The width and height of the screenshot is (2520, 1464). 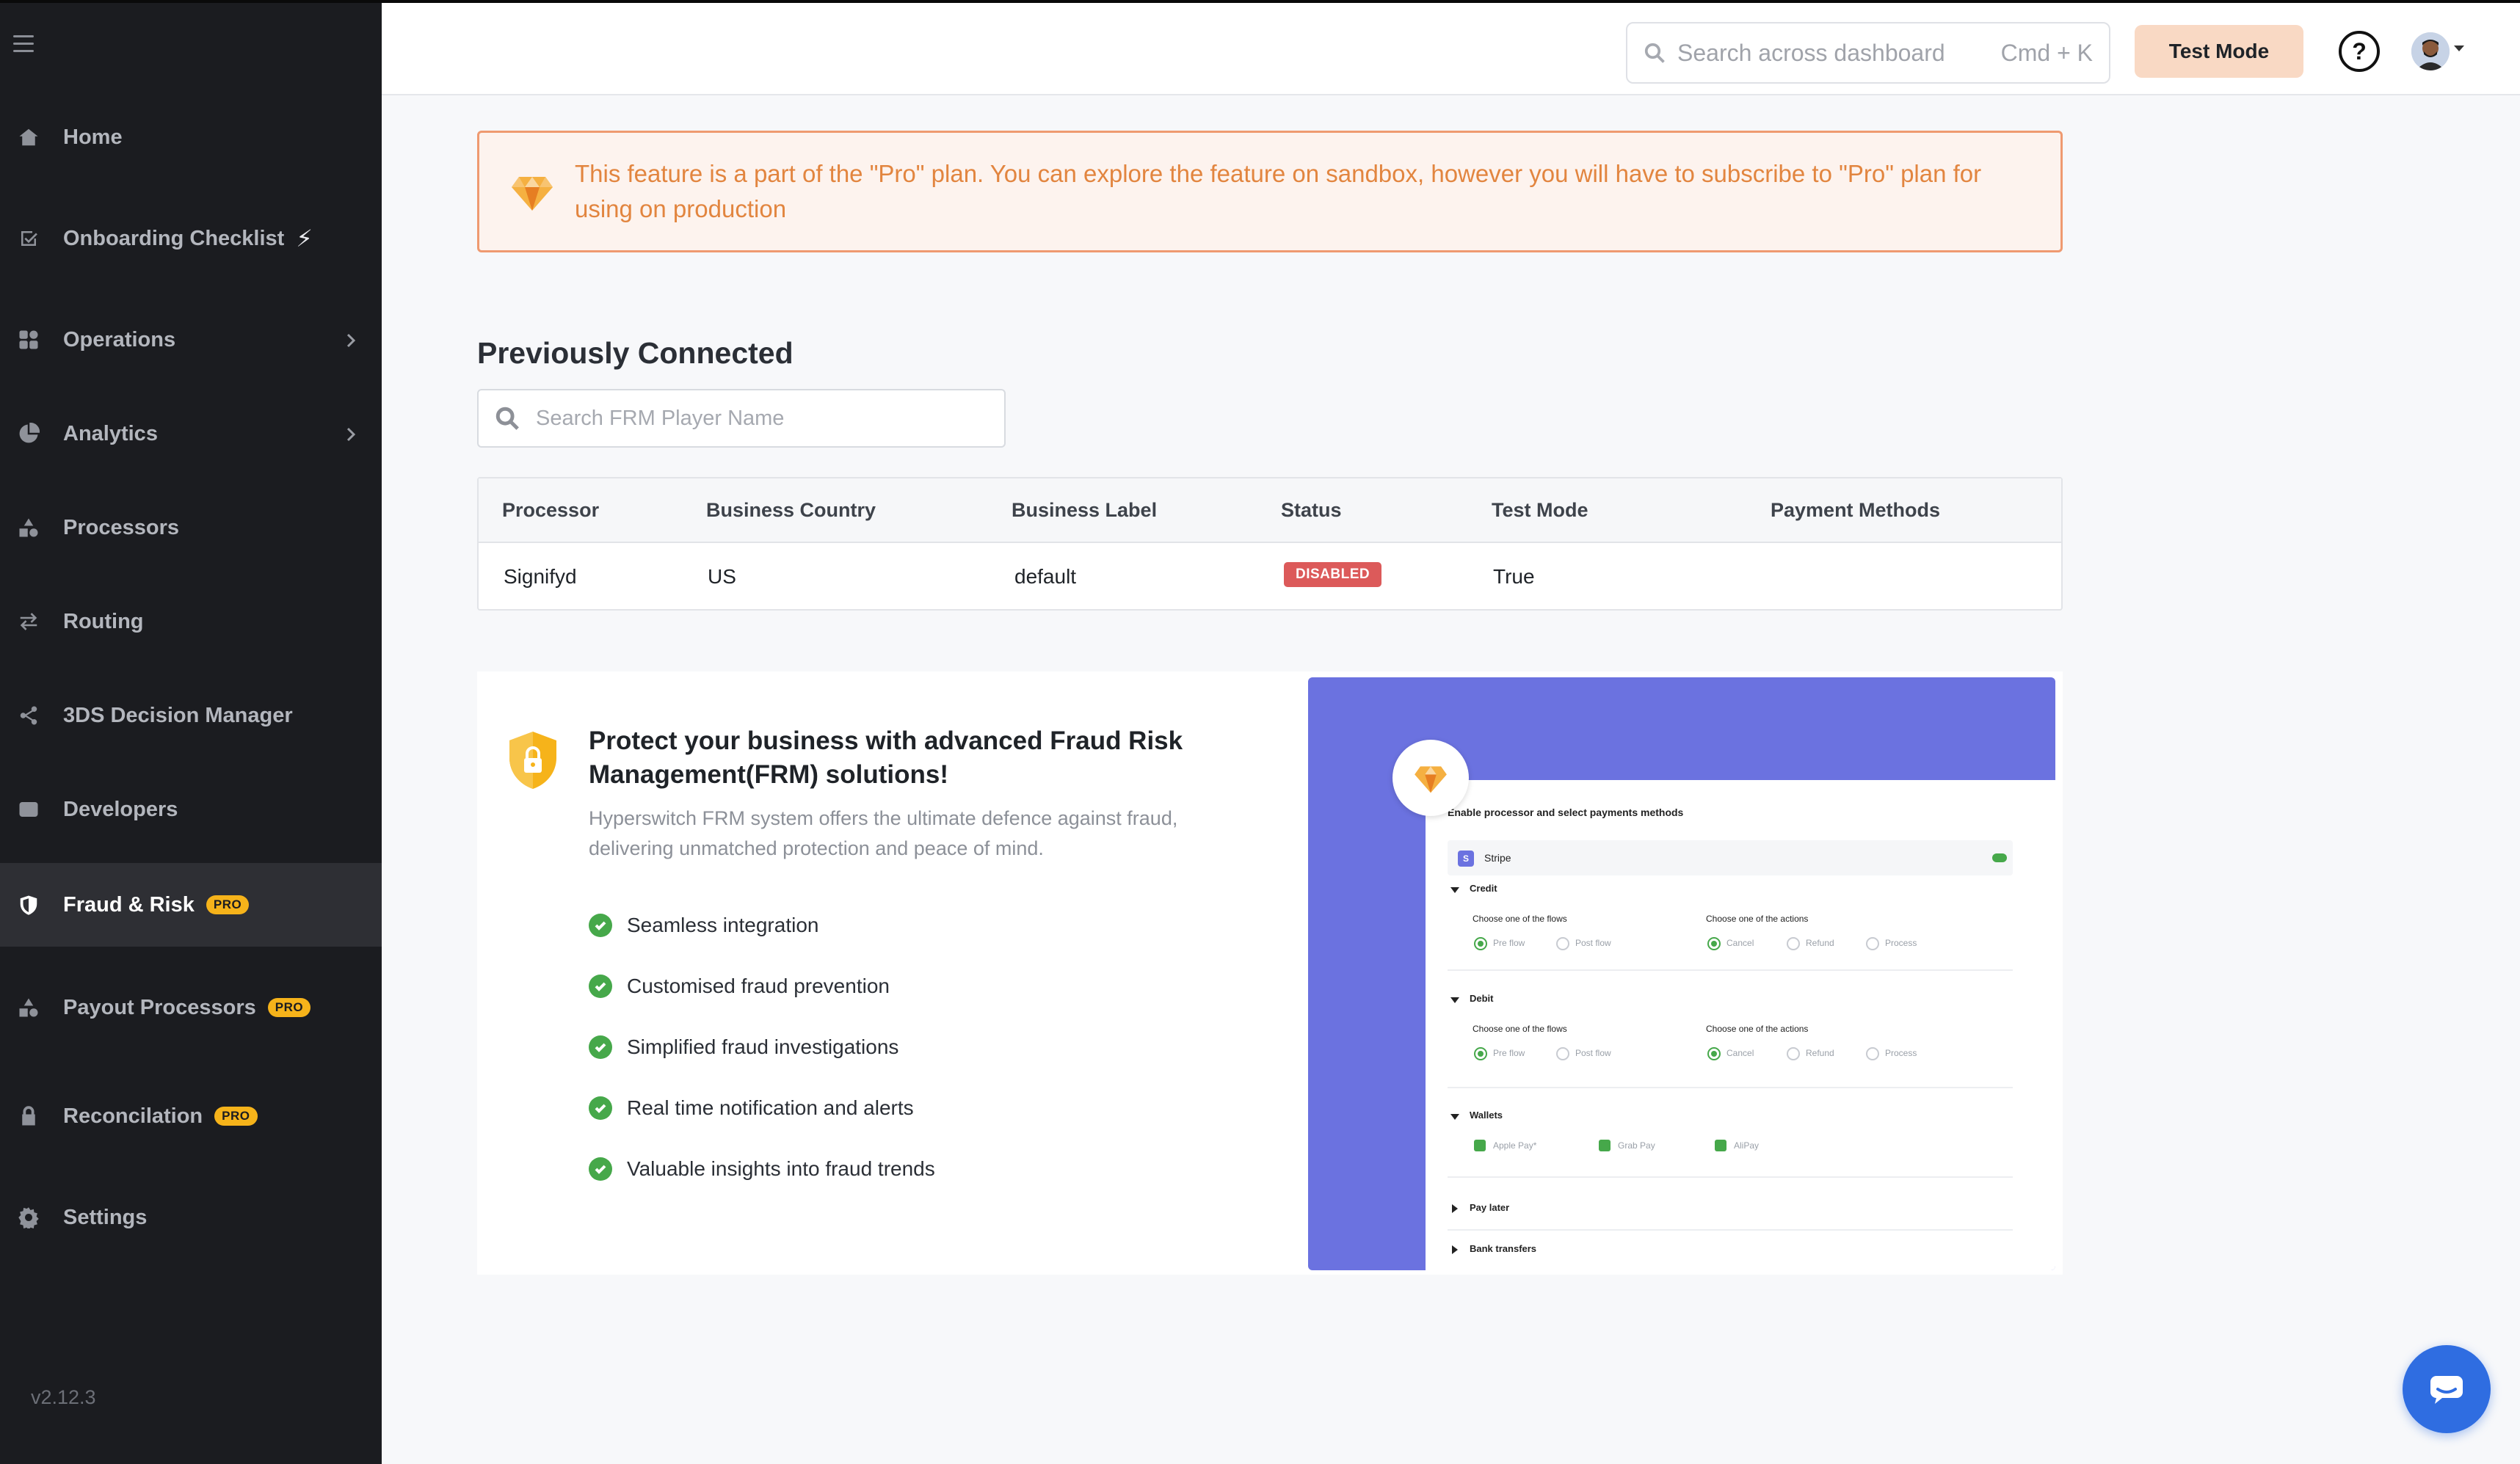 What do you see at coordinates (191, 339) in the screenshot?
I see `sidebar-item-operations: Operations` at bounding box center [191, 339].